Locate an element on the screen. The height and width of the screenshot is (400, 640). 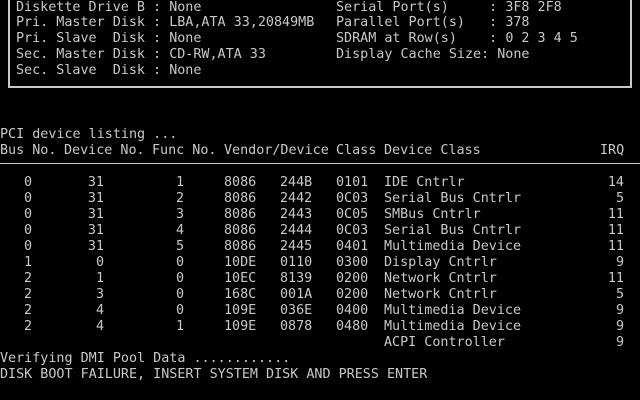
cell-bus: 1 is located at coordinates (27, 262).